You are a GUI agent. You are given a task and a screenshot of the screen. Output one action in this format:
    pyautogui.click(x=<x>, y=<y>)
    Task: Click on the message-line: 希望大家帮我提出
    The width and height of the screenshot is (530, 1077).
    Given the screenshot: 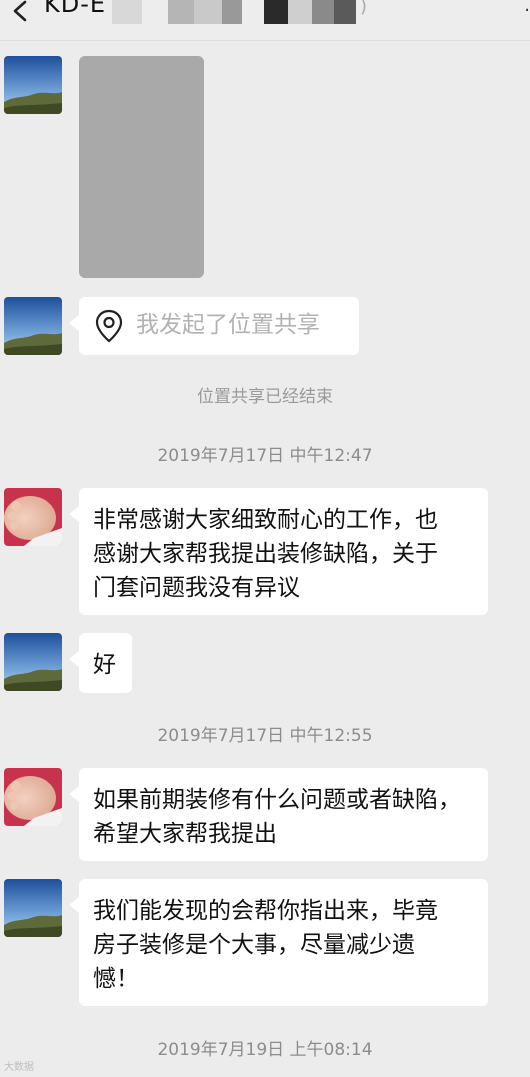 What is the action you would take?
    pyautogui.click(x=185, y=834)
    